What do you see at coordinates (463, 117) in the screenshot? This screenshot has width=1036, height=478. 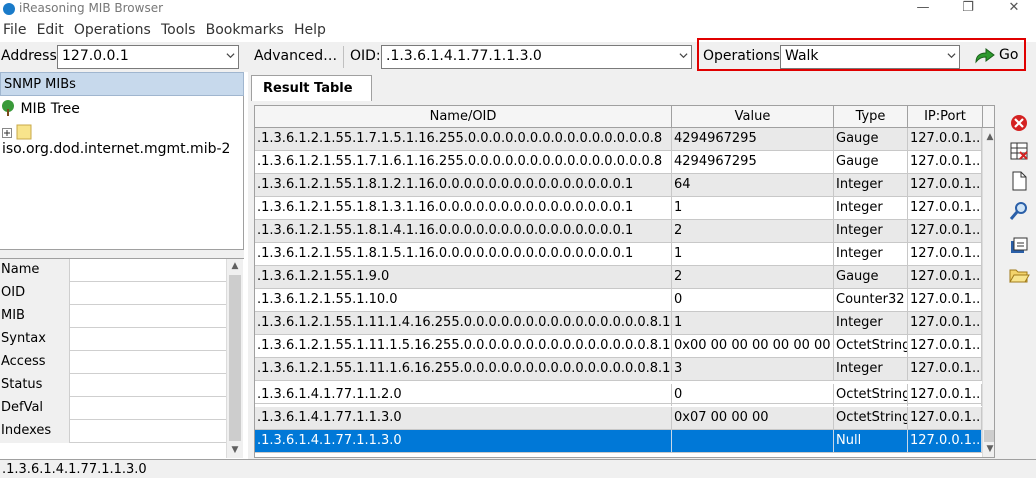 I see `column-name-oid: Name/OID` at bounding box center [463, 117].